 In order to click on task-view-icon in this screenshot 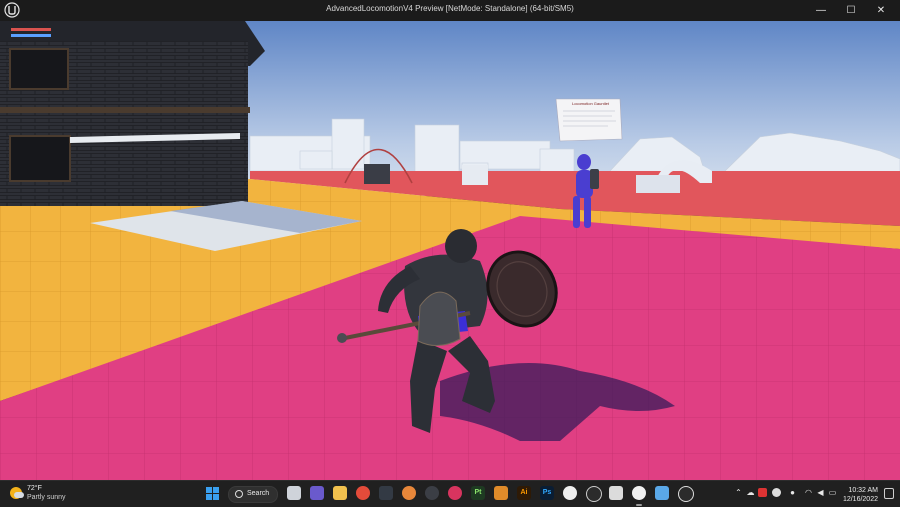, I will do `click(294, 493)`.